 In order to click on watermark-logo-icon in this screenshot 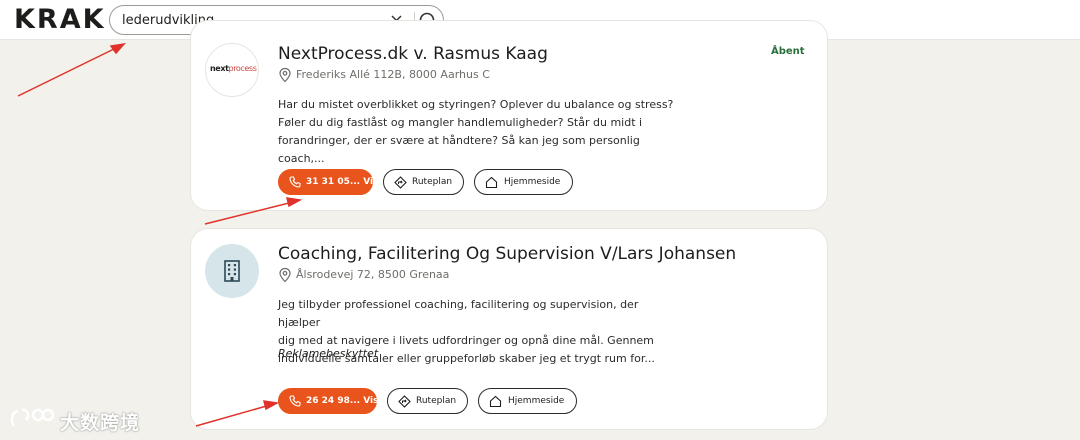, I will do `click(32, 417)`.